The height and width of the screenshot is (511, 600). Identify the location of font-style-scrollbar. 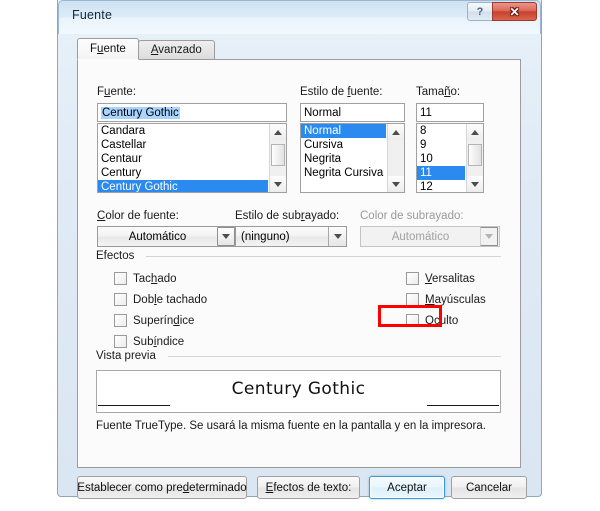
(395, 158).